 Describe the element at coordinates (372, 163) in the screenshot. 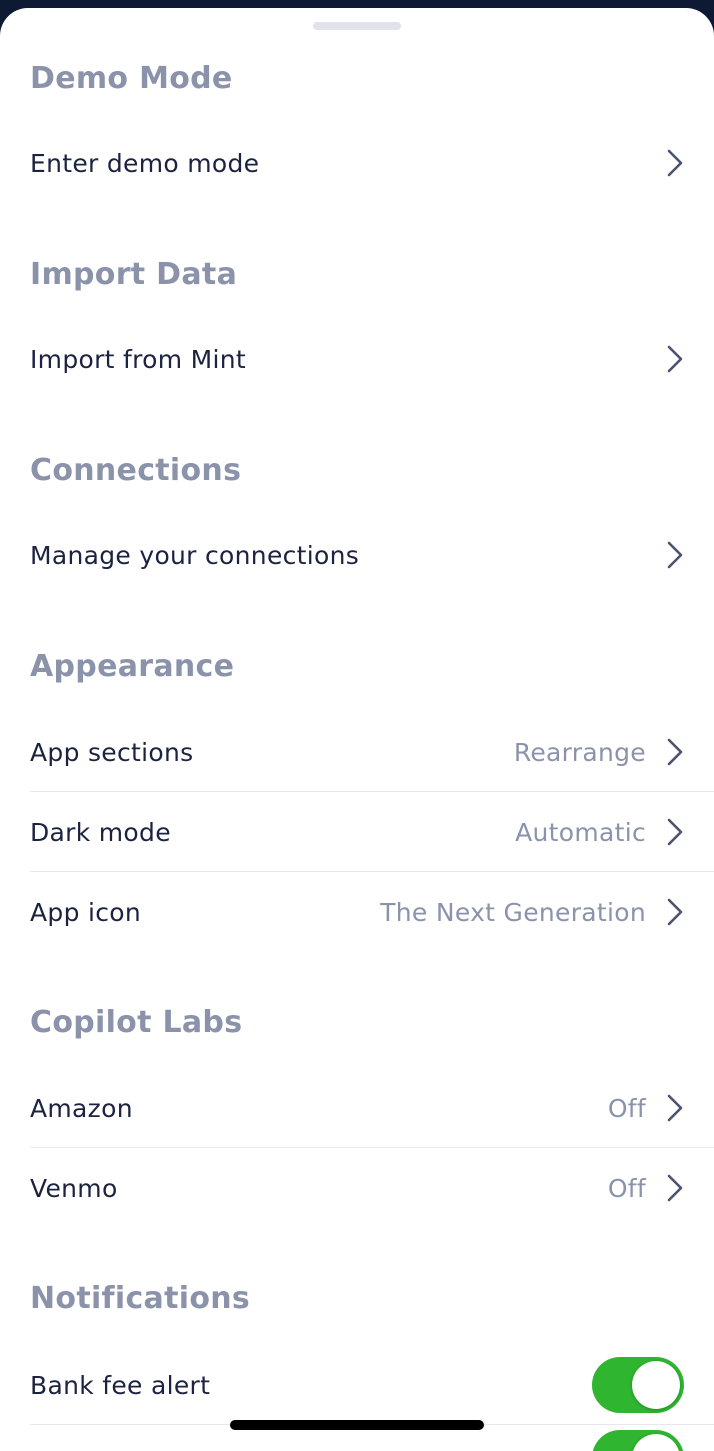

I see `row-enter-demo-mode: Enter demo mode` at that location.